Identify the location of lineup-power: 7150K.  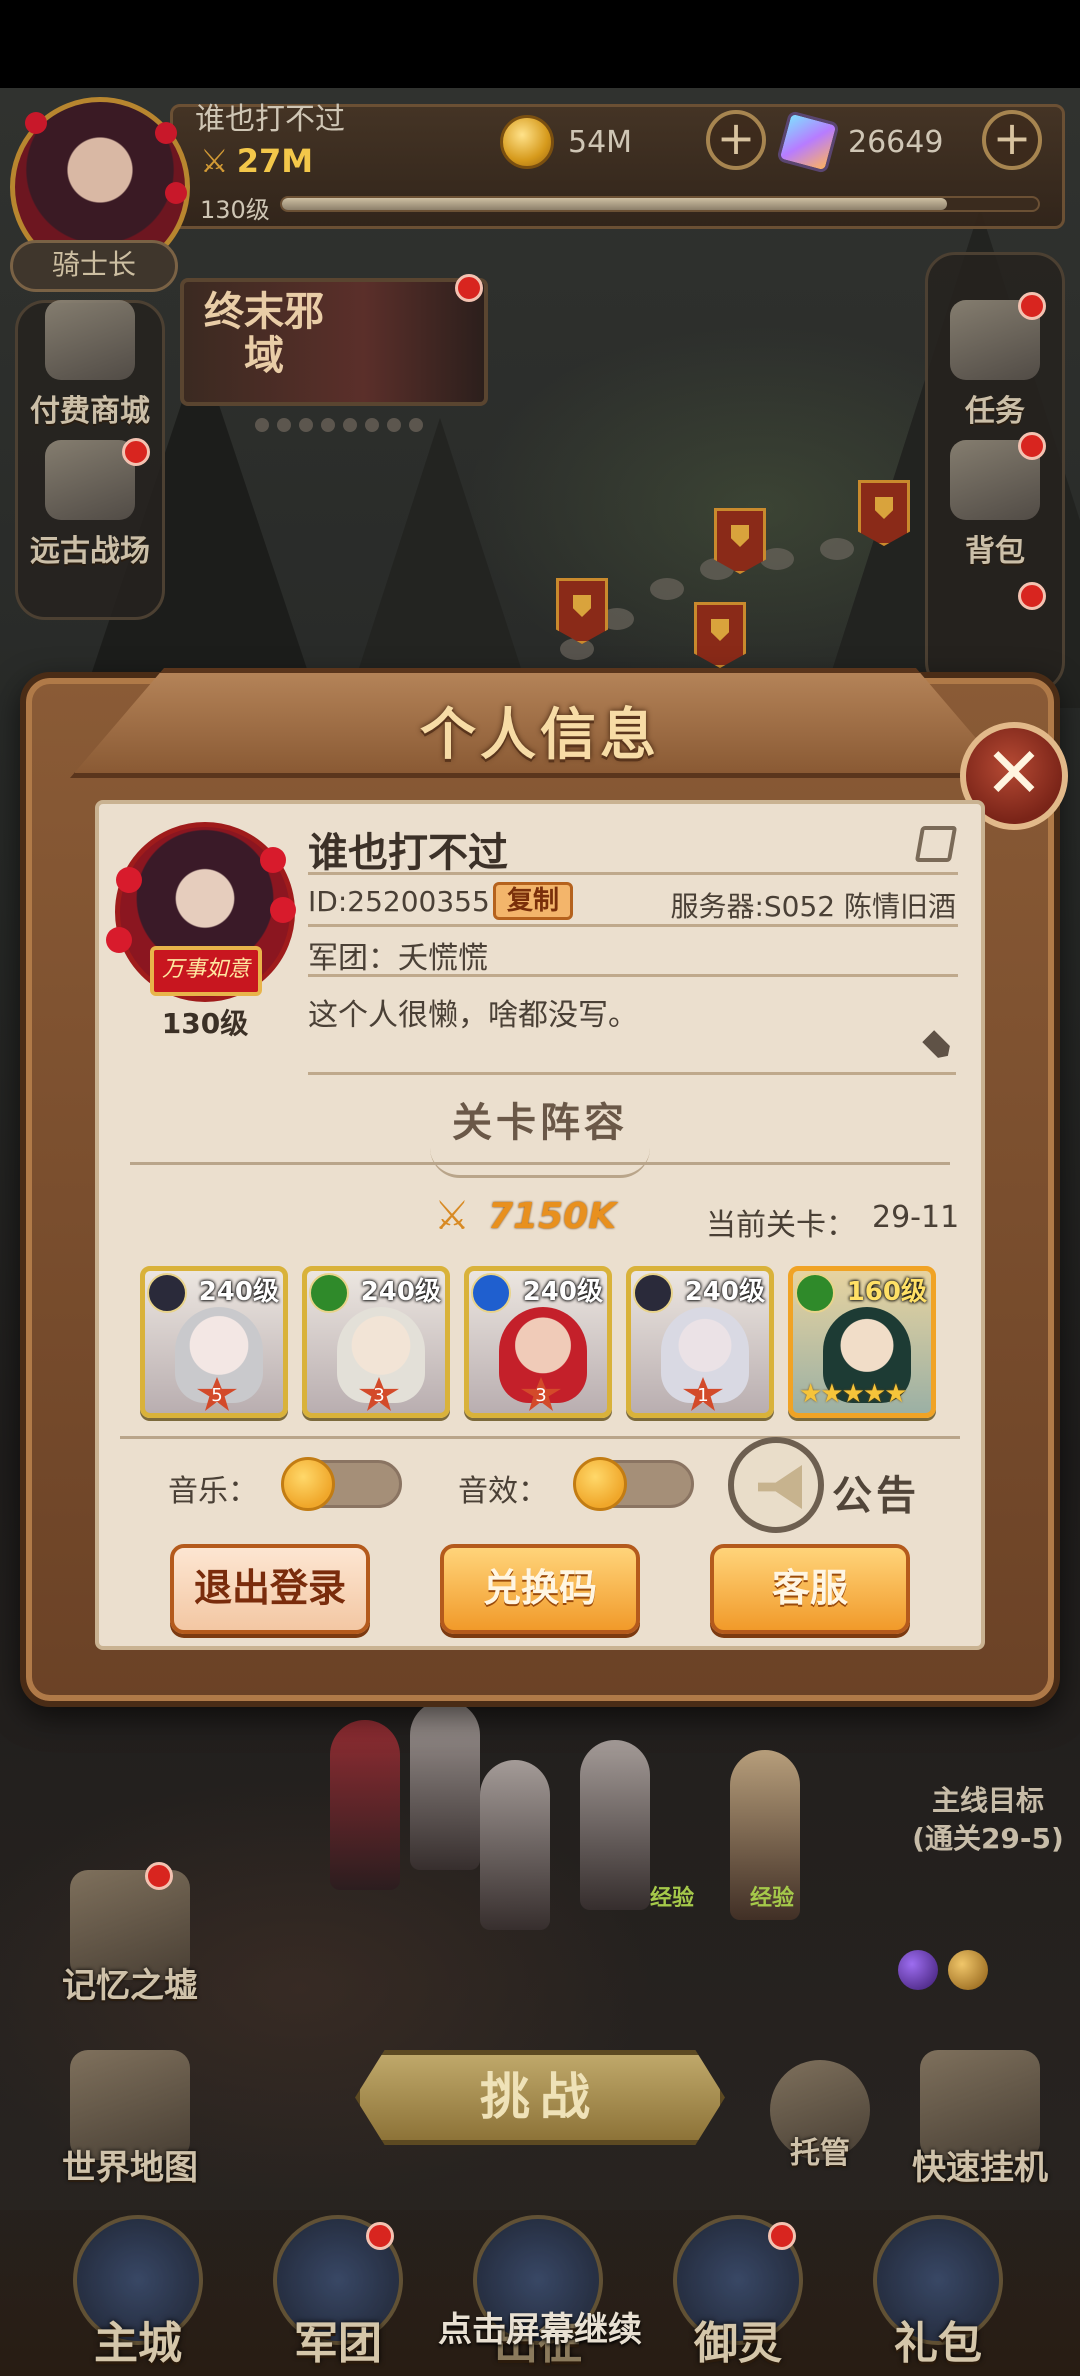
(552, 1216).